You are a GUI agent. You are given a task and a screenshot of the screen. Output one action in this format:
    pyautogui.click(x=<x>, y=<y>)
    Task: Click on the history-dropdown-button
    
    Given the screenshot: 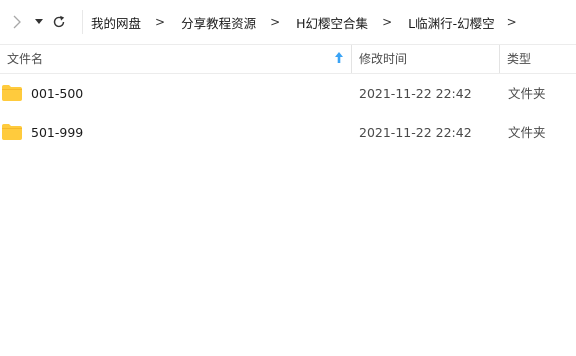 What is the action you would take?
    pyautogui.click(x=39, y=22)
    